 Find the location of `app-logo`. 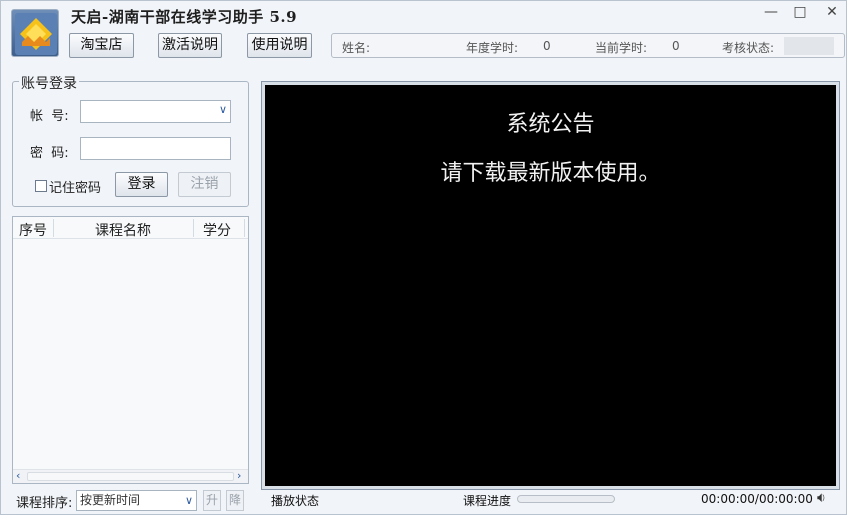

app-logo is located at coordinates (35, 33).